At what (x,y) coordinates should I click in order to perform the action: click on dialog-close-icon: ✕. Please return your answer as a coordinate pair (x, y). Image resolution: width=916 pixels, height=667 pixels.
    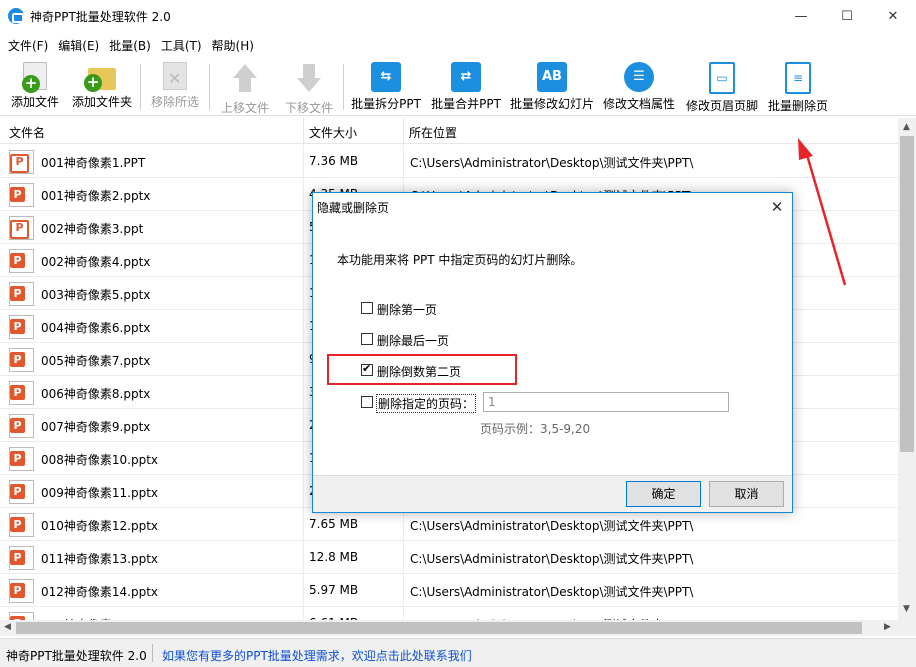
    Looking at the image, I should click on (777, 207).